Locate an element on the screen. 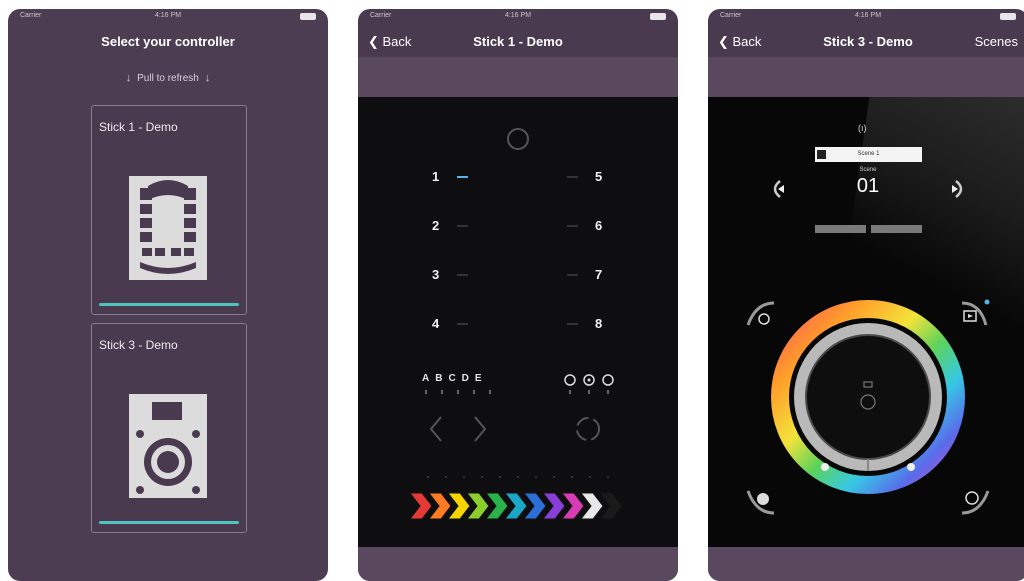  power-icon is located at coordinates (518, 139).